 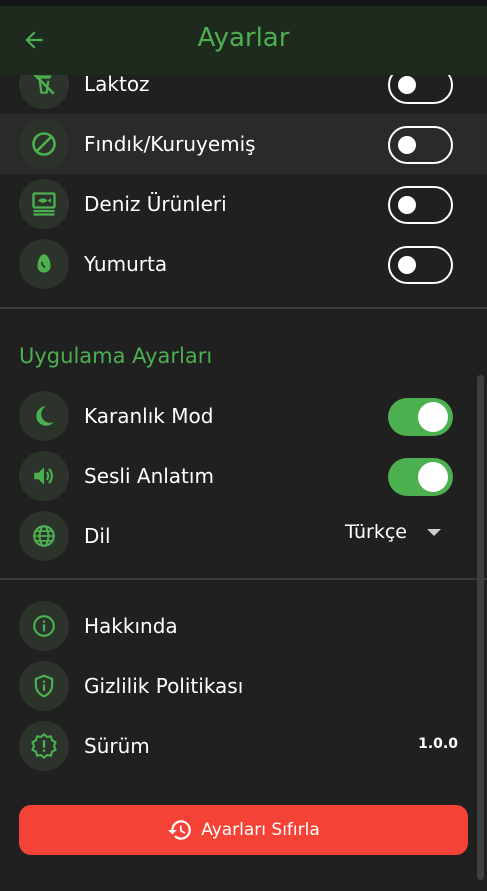 What do you see at coordinates (260, 830) in the screenshot?
I see `reset-settings-label: Ayarları Sıfırla` at bounding box center [260, 830].